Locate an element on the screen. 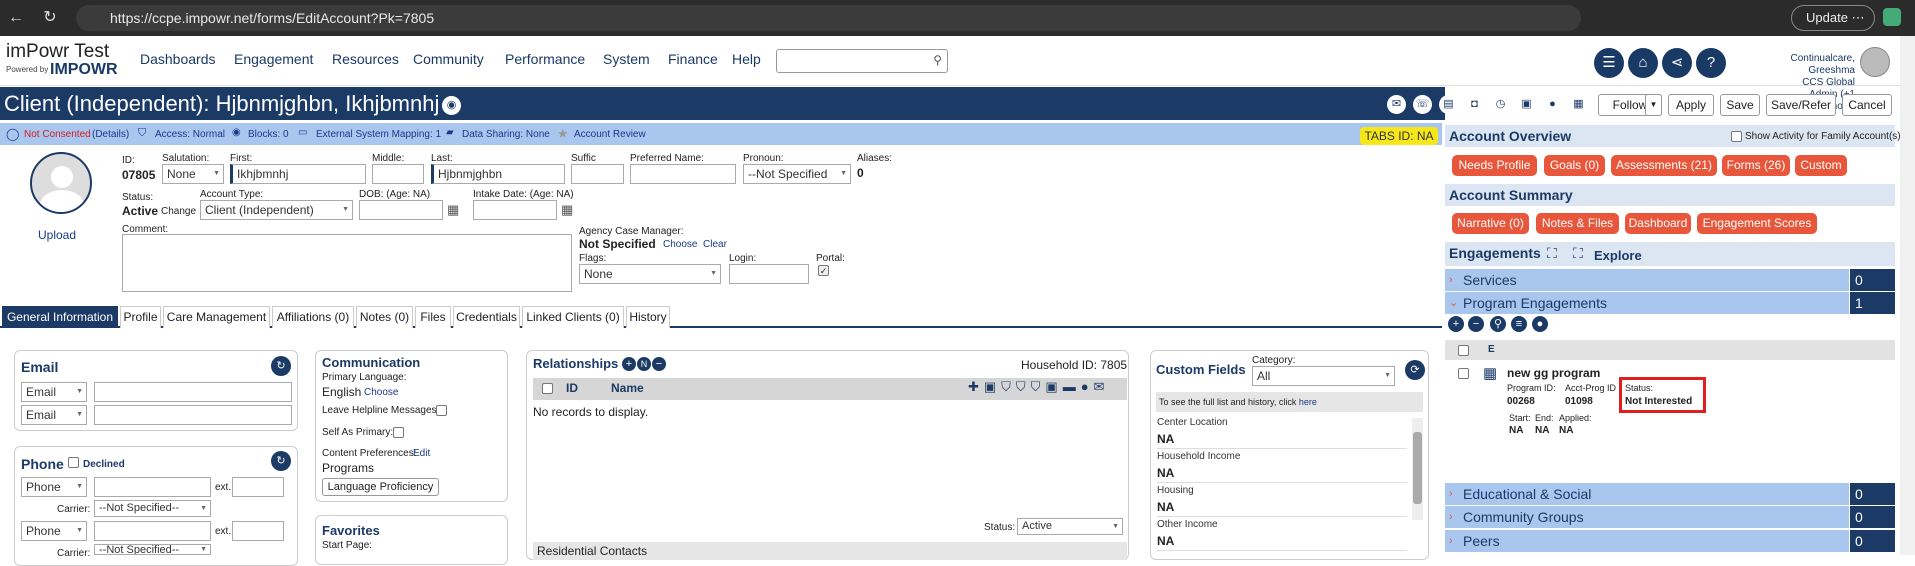 Image resolution: width=1915 pixels, height=566 pixels. card-icon: ▤ is located at coordinates (1448, 104).